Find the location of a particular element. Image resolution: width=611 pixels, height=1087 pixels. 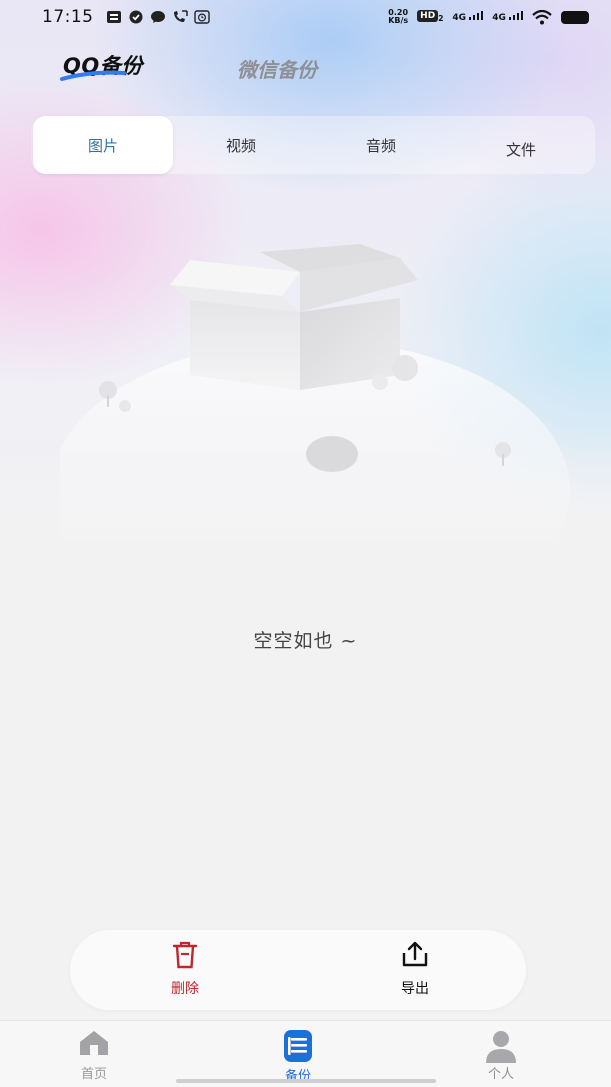

network-type-2: 4G is located at coordinates (499, 18).